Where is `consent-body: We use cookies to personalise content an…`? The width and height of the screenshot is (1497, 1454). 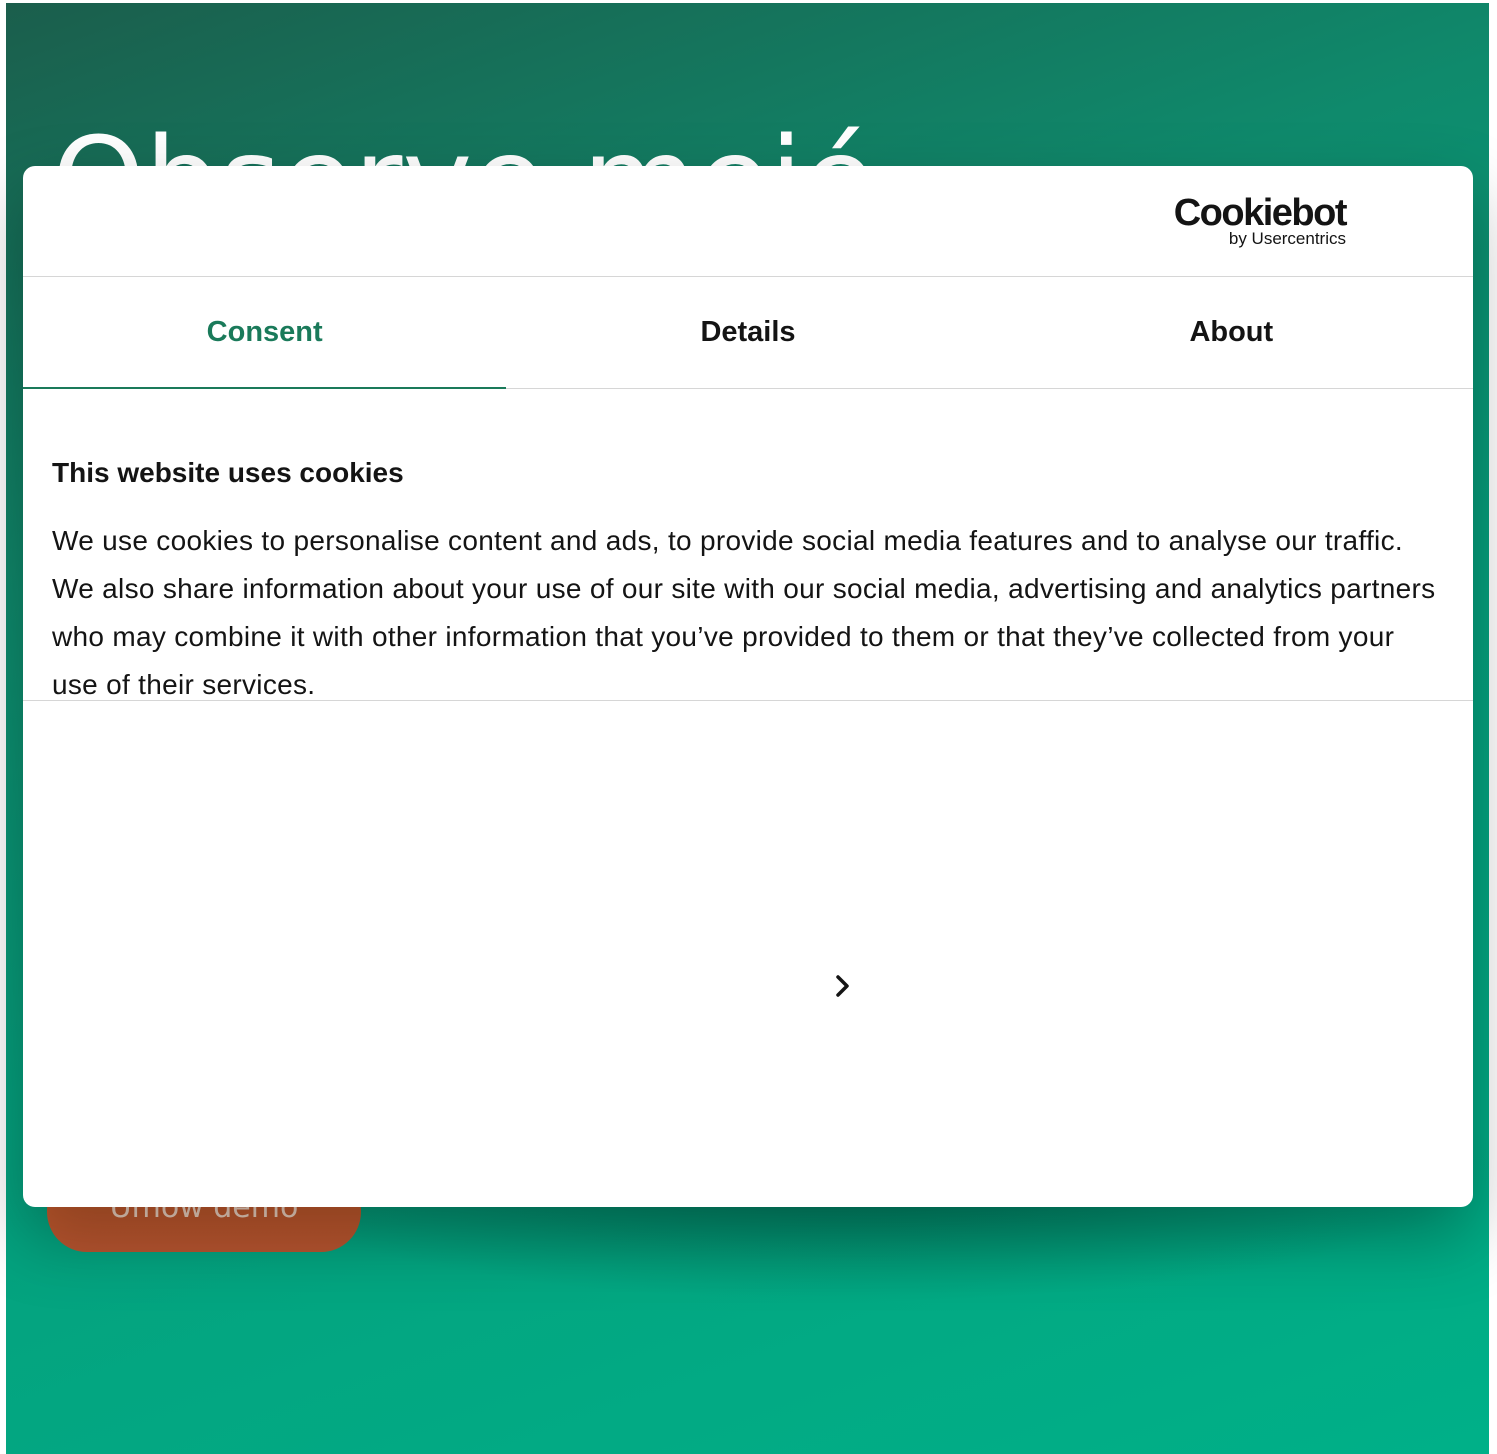 consent-body: We use cookies to personalise content an… is located at coordinates (744, 612).